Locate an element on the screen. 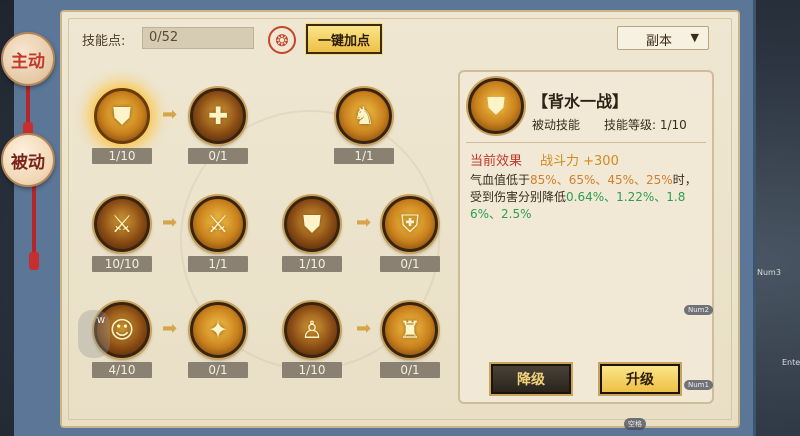 This screenshot has width=800, height=436. warrior-aura-icon: ✦ is located at coordinates (218, 330).